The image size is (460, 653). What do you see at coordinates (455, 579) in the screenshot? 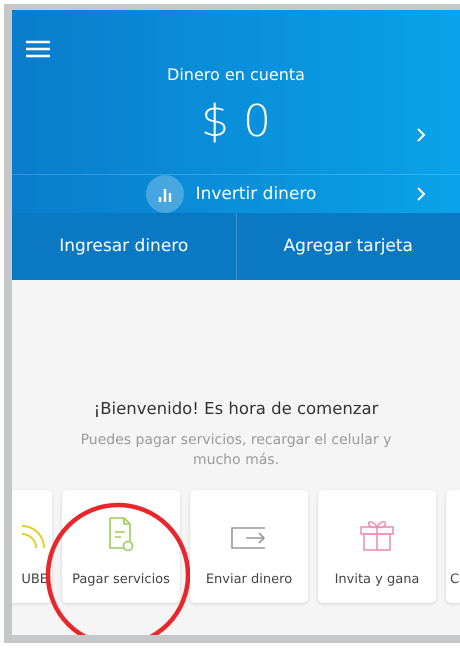
I see `shortcut-label: C` at bounding box center [455, 579].